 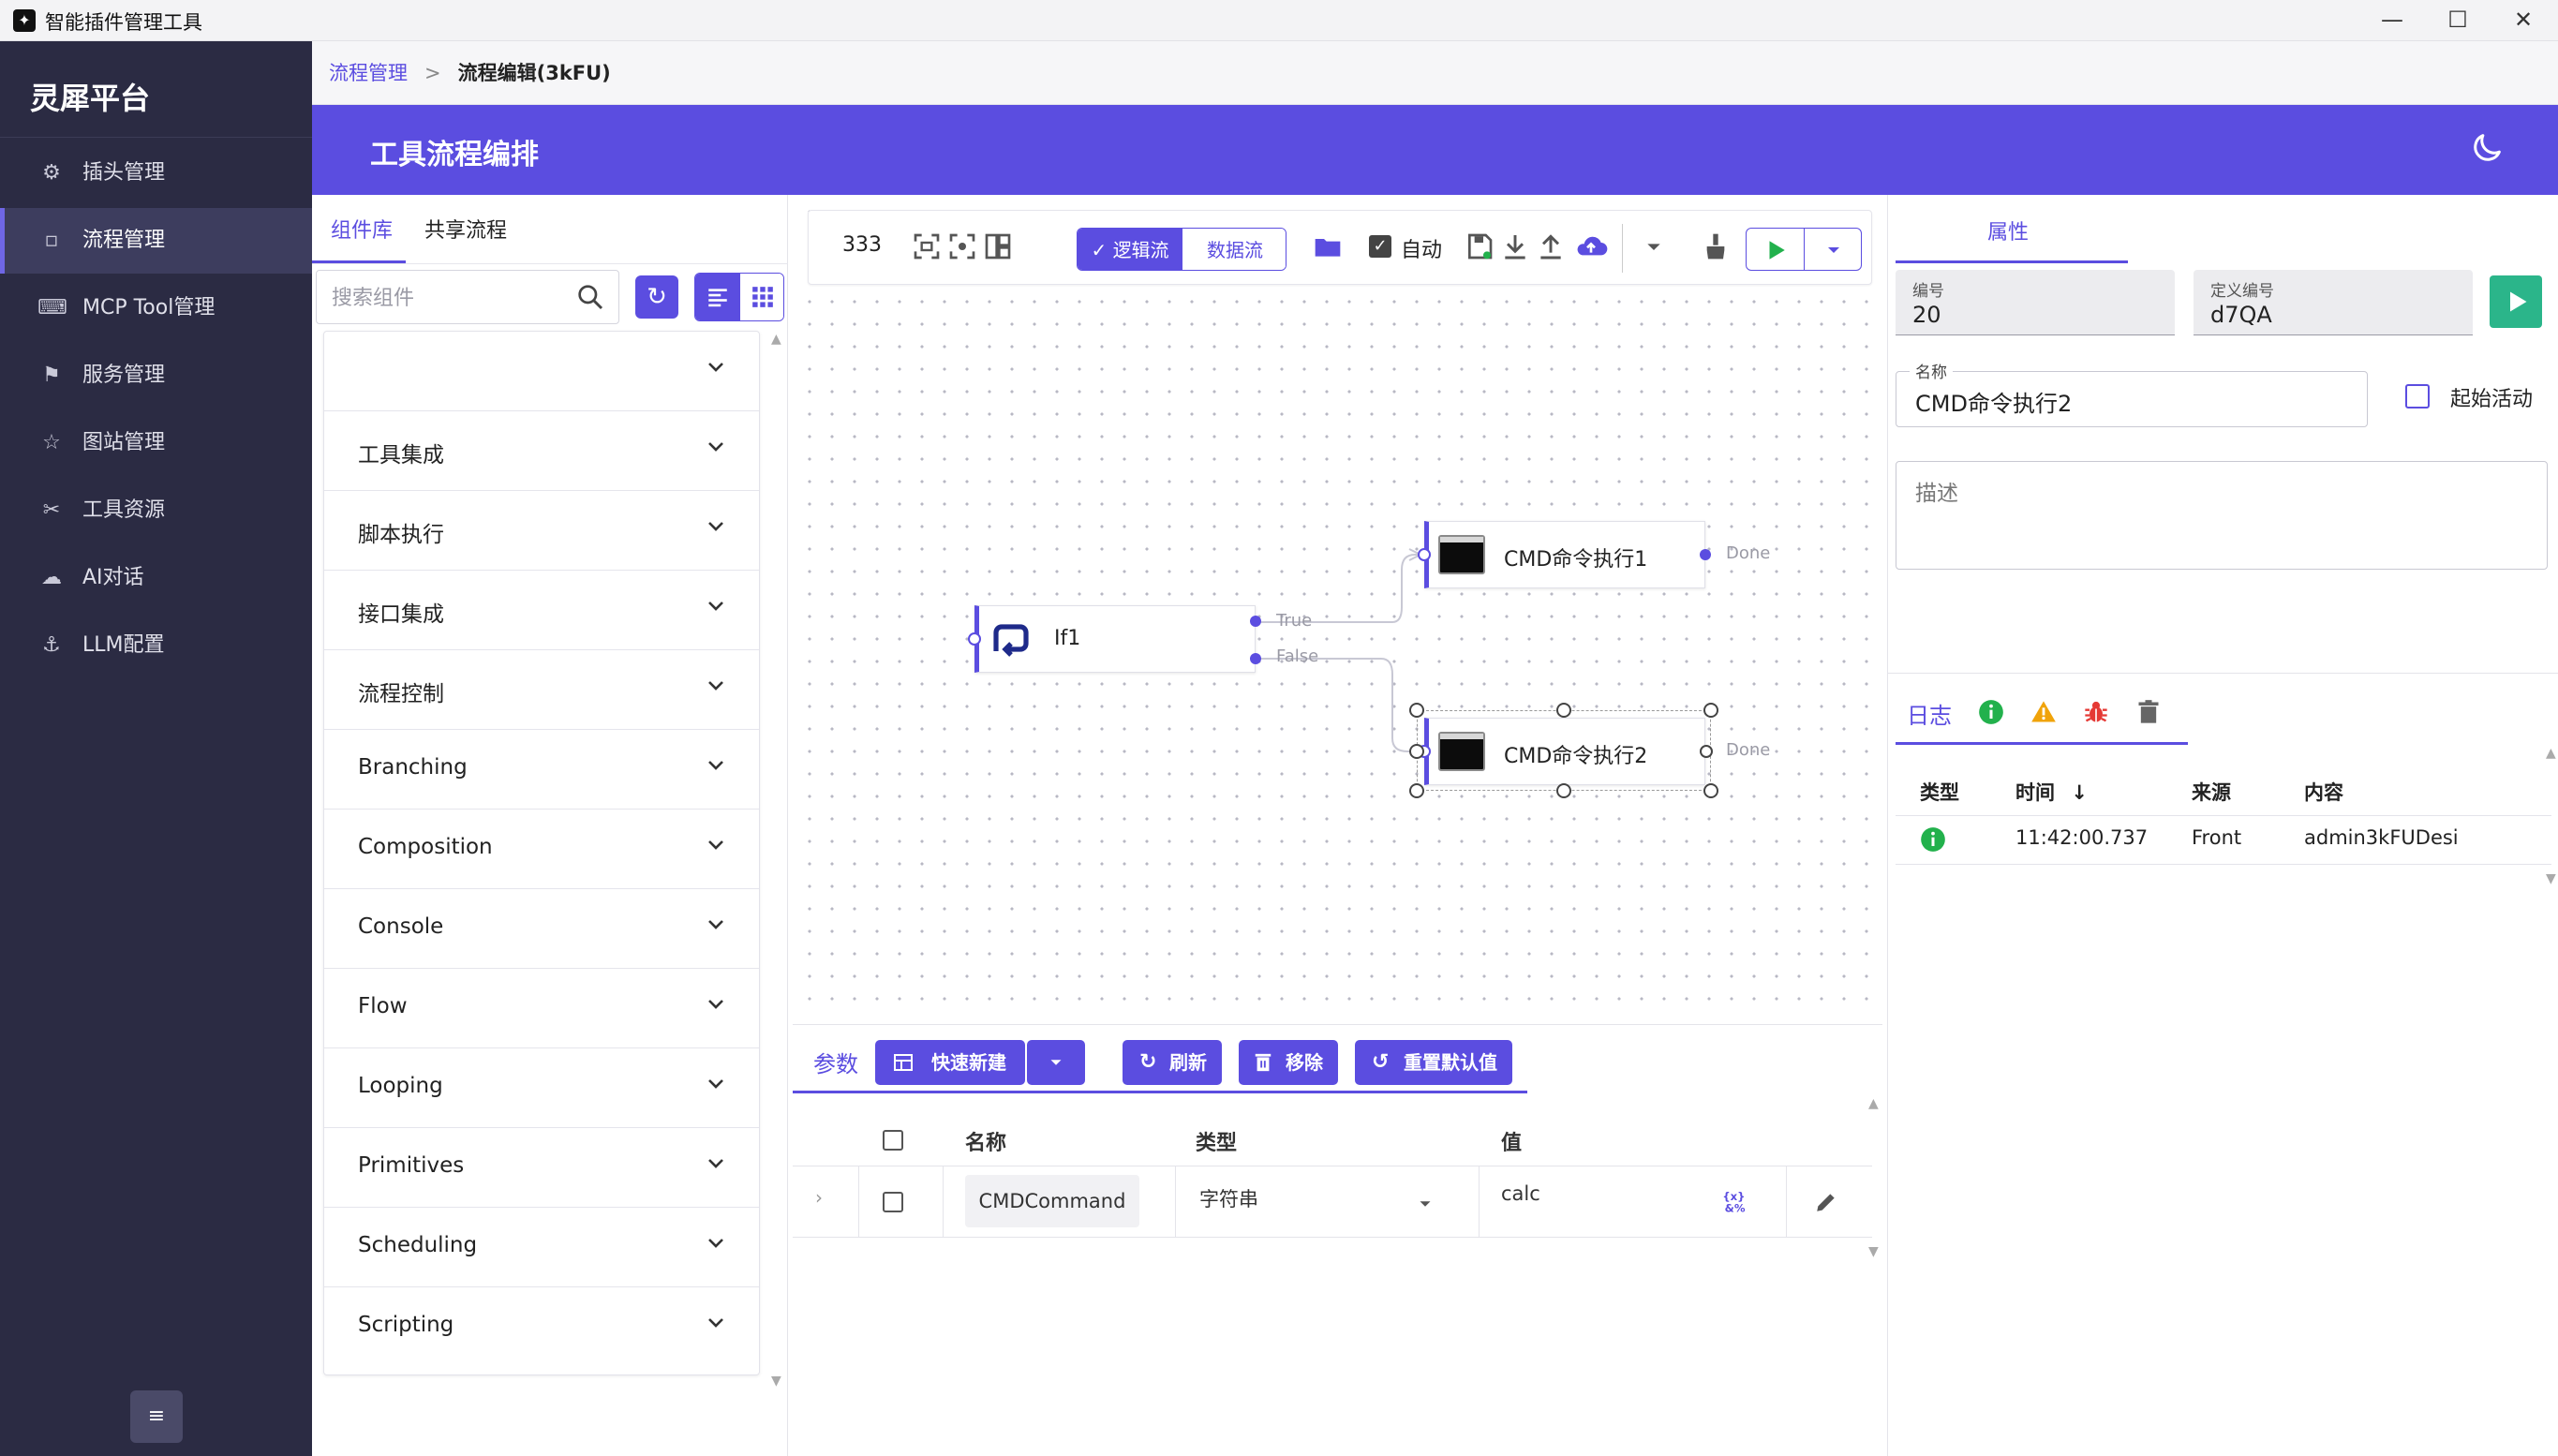 What do you see at coordinates (819, 1197) in the screenshot?
I see `expand-row-icon: ›` at bounding box center [819, 1197].